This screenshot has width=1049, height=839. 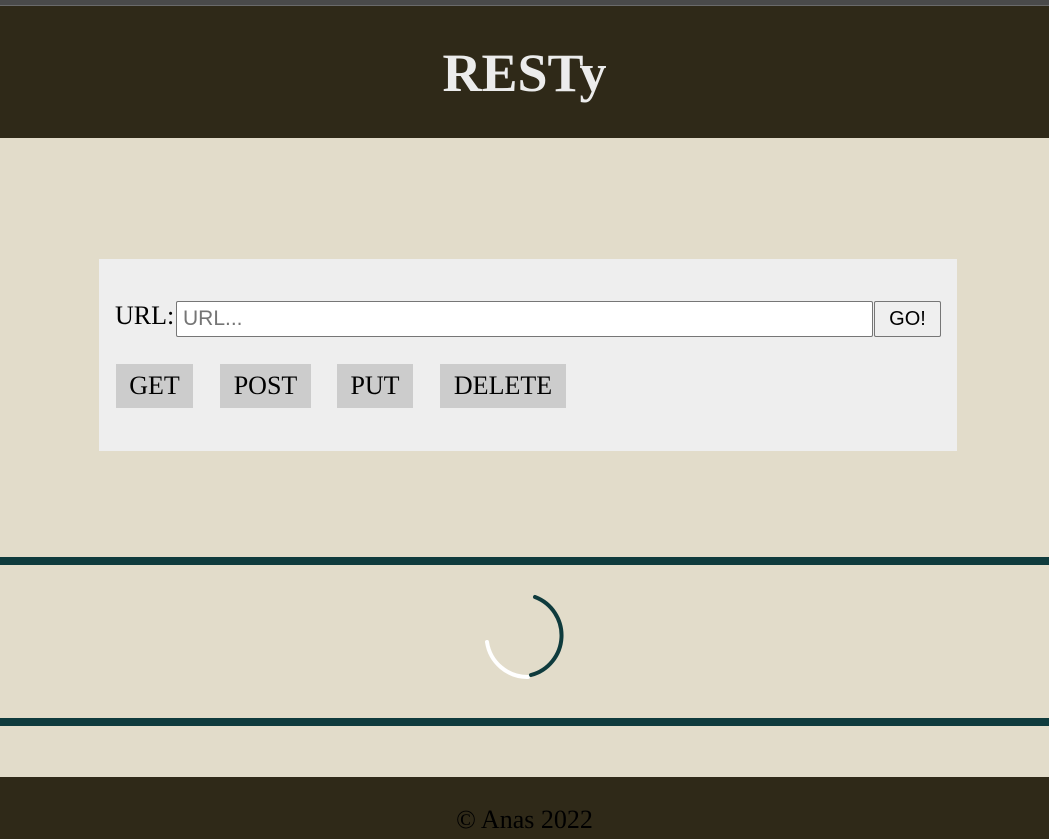 I want to click on method-delete-button: DELETE, so click(x=503, y=386).